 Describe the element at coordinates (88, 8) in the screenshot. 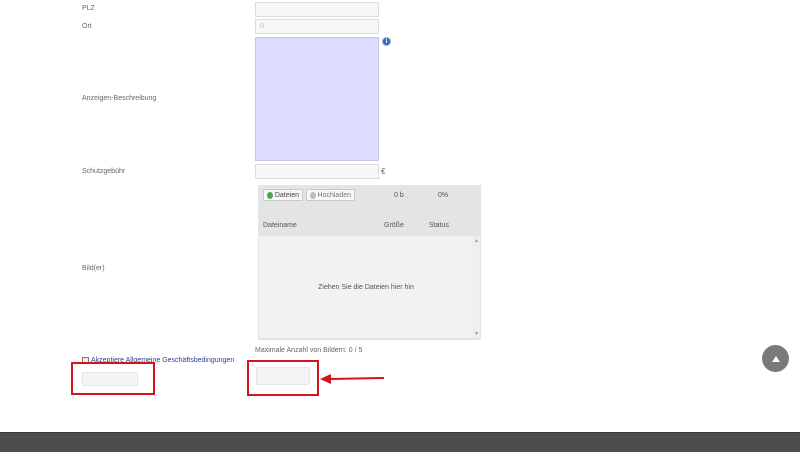

I see `plz-label: PLZ` at that location.